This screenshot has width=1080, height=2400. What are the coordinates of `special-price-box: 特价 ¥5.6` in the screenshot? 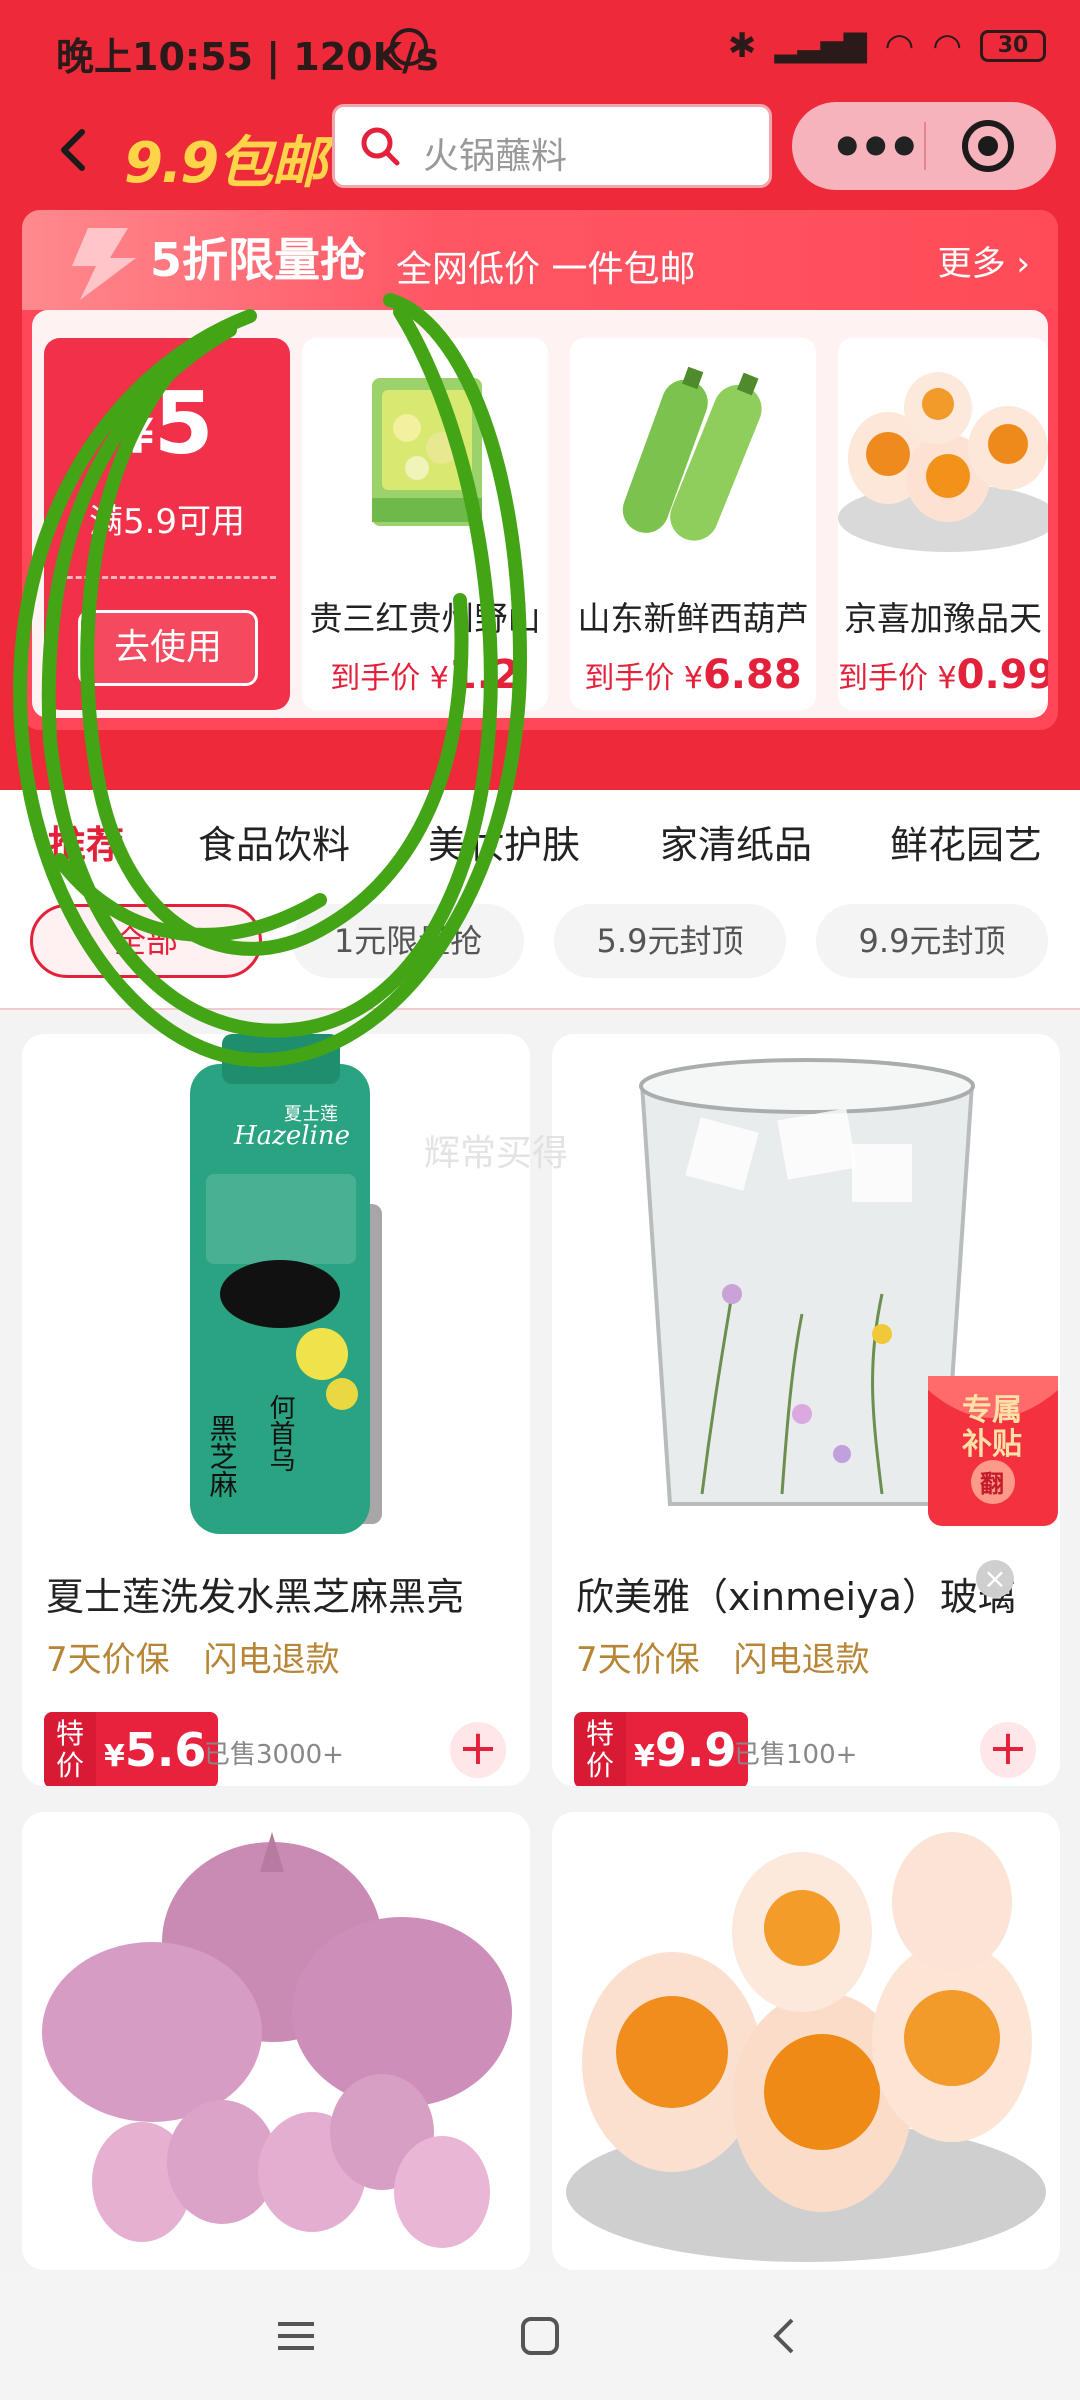 It's located at (131, 1749).